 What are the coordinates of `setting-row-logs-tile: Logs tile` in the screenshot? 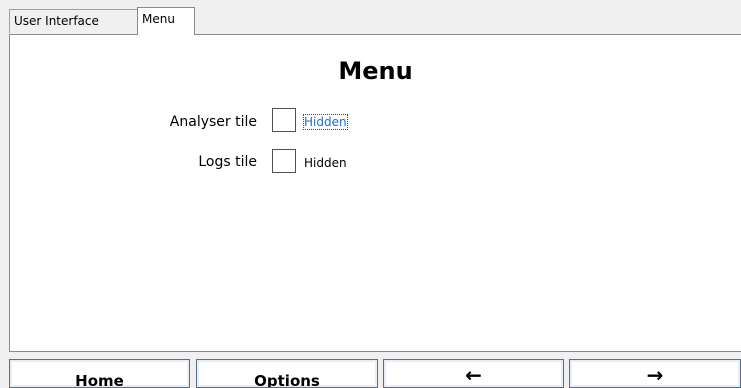 It's located at (133, 163).